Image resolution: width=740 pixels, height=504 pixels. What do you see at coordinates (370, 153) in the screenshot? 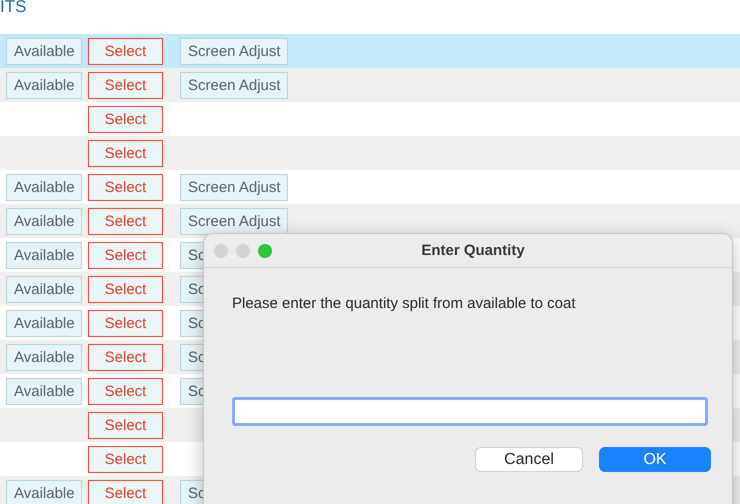
I see `table-row: Select` at bounding box center [370, 153].